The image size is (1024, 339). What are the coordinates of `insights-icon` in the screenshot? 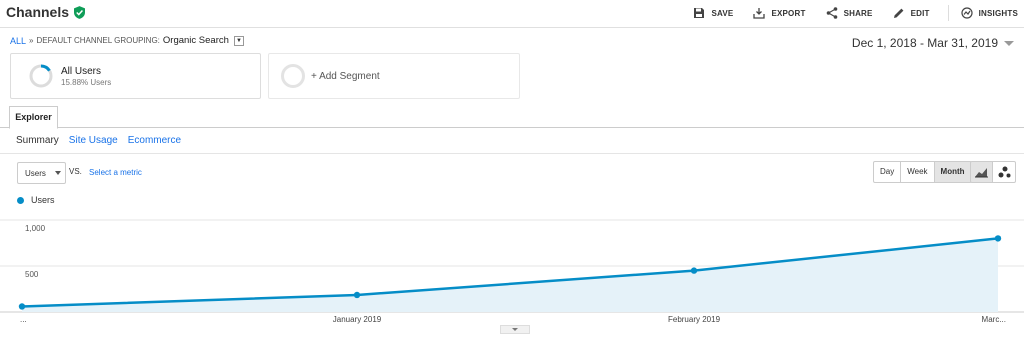 It's located at (967, 13).